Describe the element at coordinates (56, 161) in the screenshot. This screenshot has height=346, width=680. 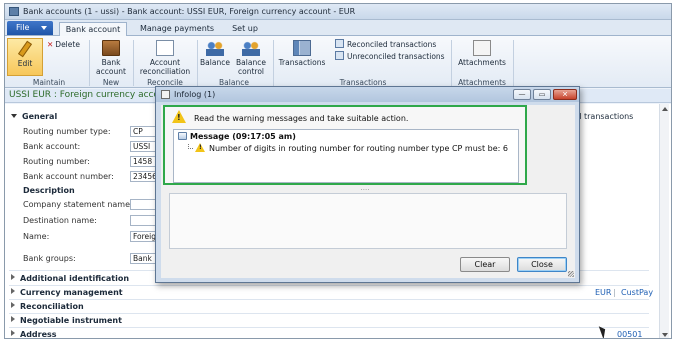
I see `routing-number-label: Routing number:` at that location.